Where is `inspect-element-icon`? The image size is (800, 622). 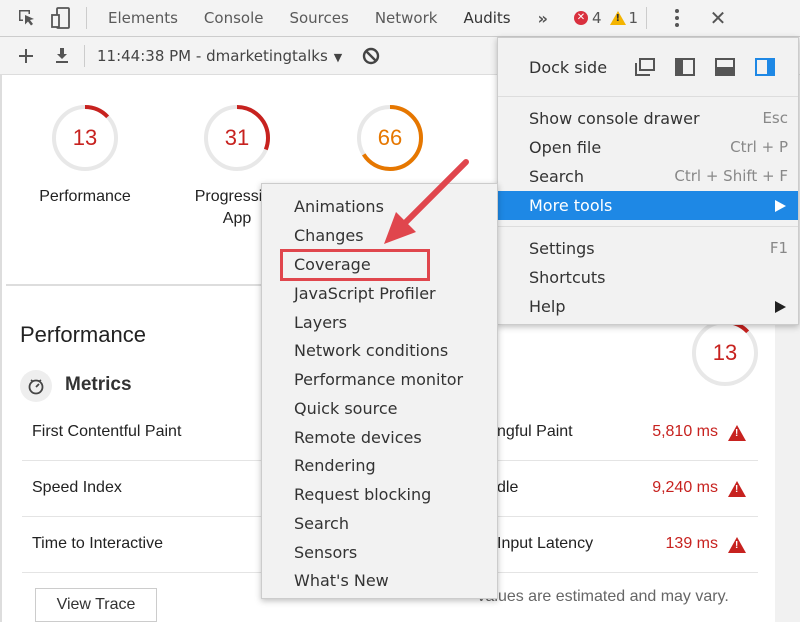 inspect-element-icon is located at coordinates (27, 18).